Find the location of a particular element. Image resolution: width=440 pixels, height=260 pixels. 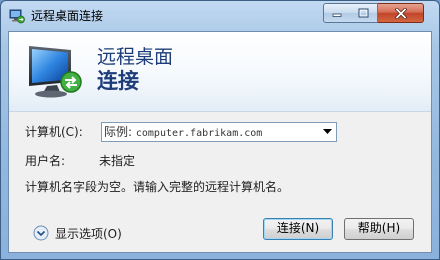

help-button: 帮助(H) is located at coordinates (379, 229).